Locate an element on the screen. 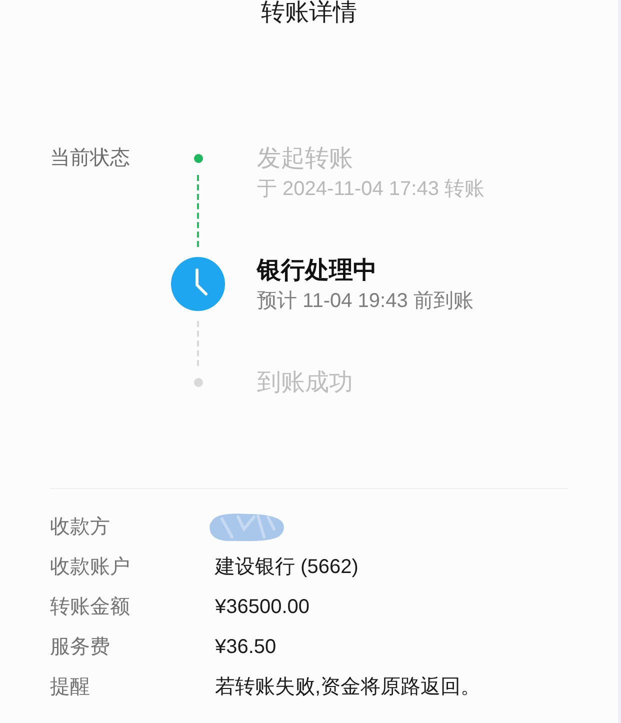 This screenshot has height=723, width=621. step-subtitle: 于 2024-11-04 17:43 转账 is located at coordinates (371, 189).